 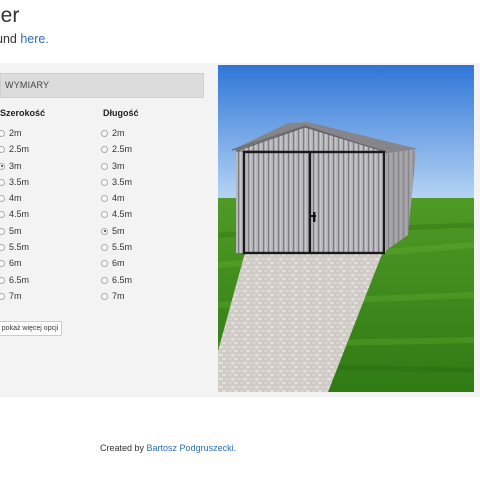 I want to click on page-subtitle: und here., so click(x=24, y=39).